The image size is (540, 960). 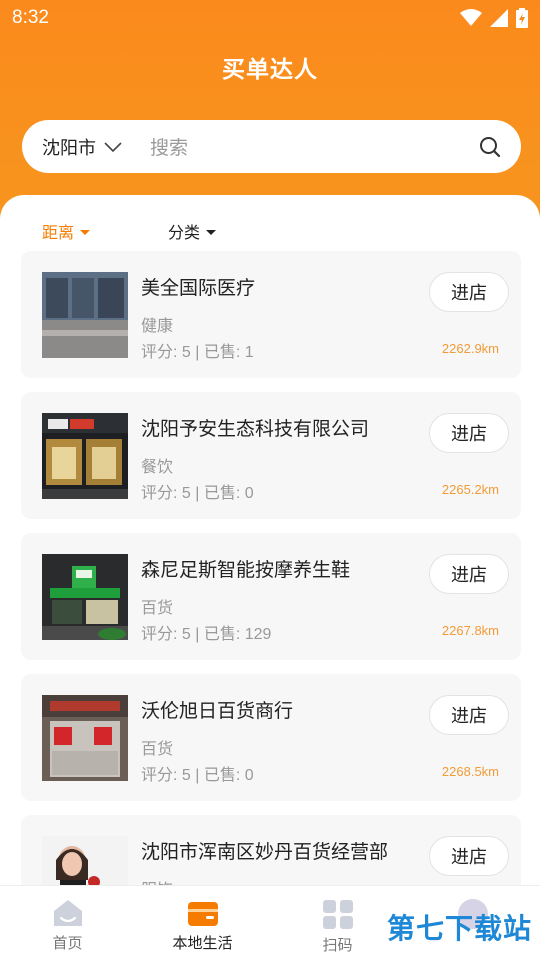 What do you see at coordinates (129, 231) in the screenshot?
I see `filter-bar: 距离 分类` at bounding box center [129, 231].